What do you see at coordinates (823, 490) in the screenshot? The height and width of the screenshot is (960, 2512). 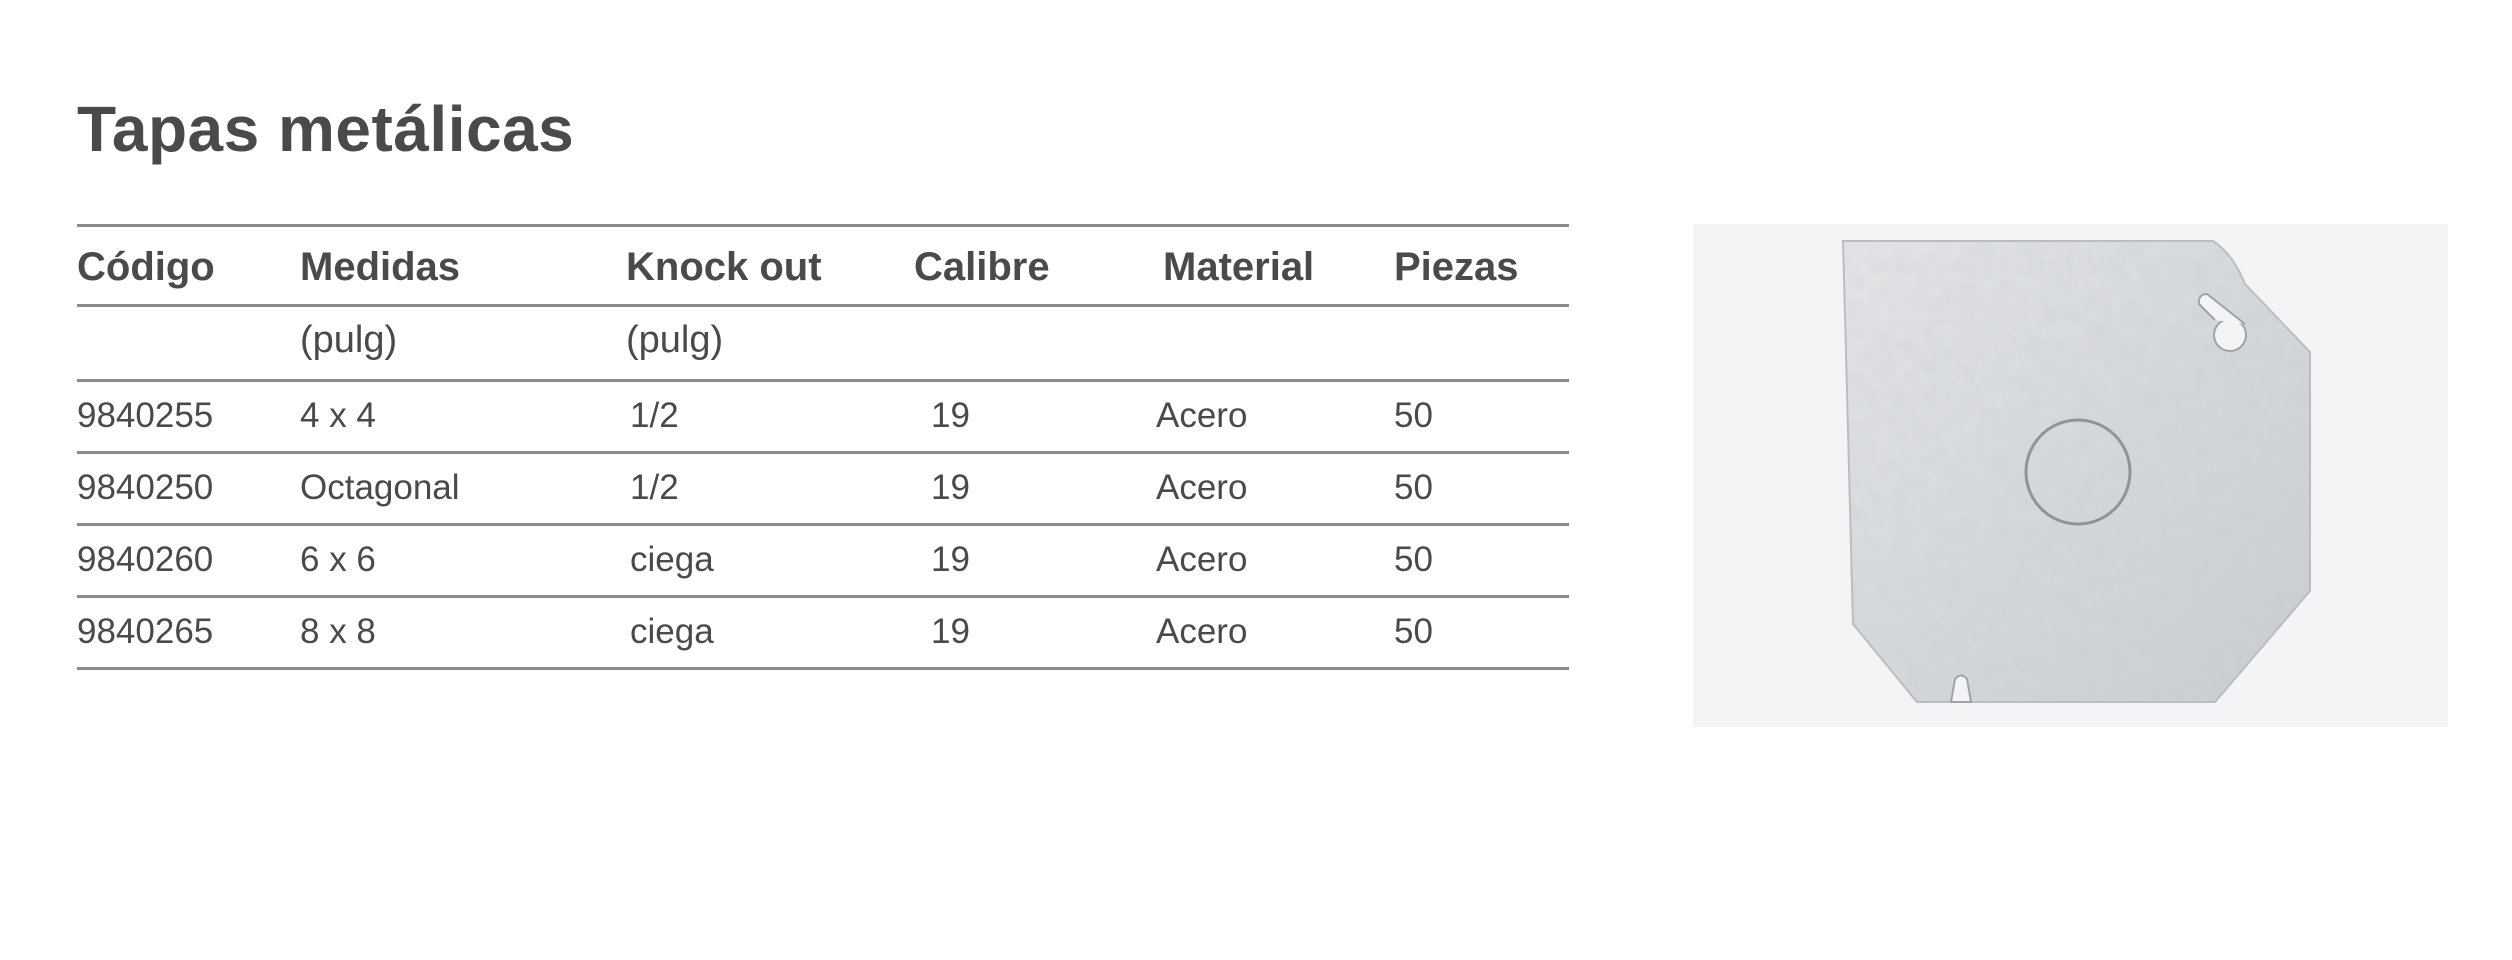 I see `table-row: 9840250 Octagonal 1/2 19 Acero 50` at bounding box center [823, 490].